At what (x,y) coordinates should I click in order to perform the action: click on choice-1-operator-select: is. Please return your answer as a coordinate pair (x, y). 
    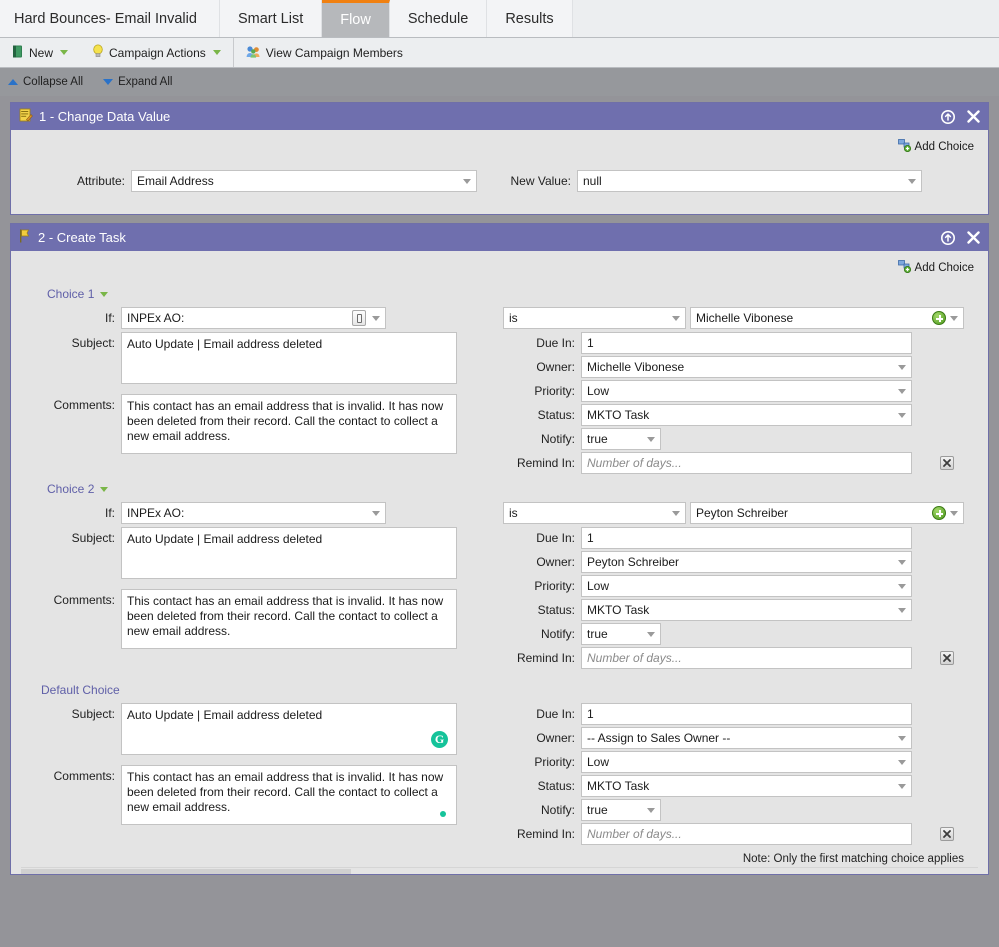
    Looking at the image, I should click on (594, 318).